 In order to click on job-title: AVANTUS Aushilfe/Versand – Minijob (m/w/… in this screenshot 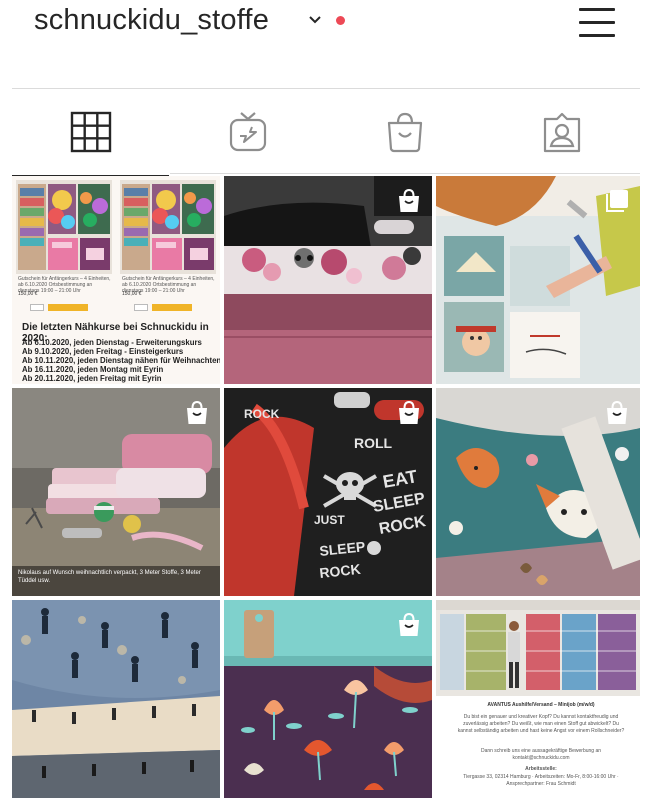, I will do `click(541, 705)`.